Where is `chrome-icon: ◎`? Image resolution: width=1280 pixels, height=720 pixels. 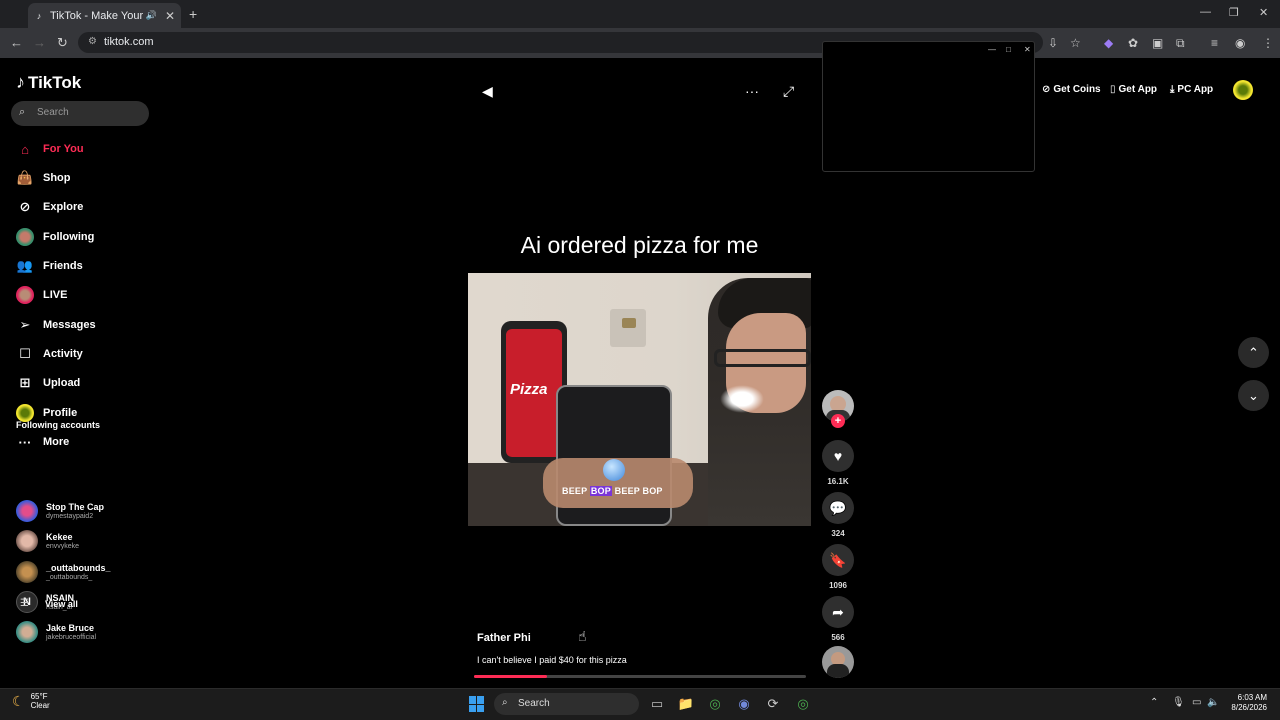 chrome-icon: ◎ is located at coordinates (715, 704).